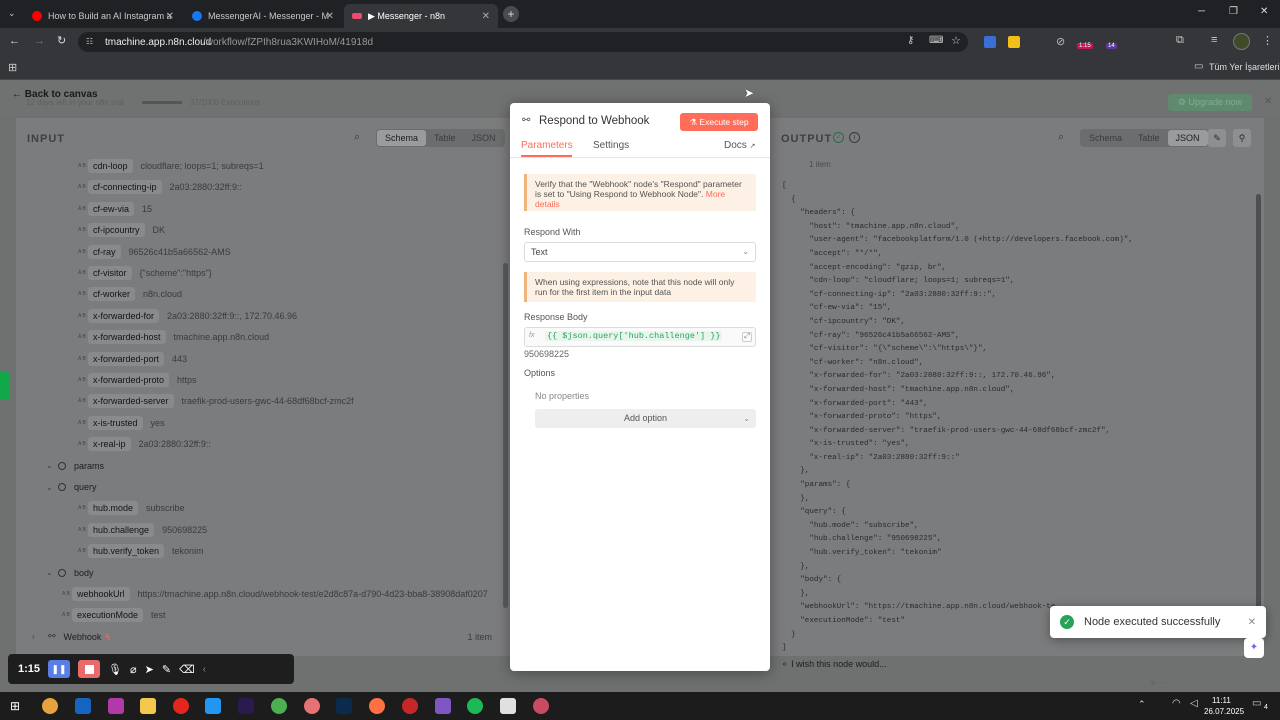 The width and height of the screenshot is (1280, 720). I want to click on schema-field-row: A Bhub.challenge 950698225, so click(142, 530).